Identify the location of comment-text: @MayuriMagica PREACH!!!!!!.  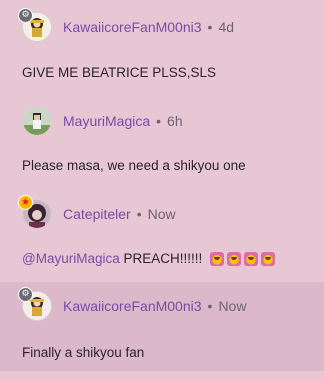
(149, 259).